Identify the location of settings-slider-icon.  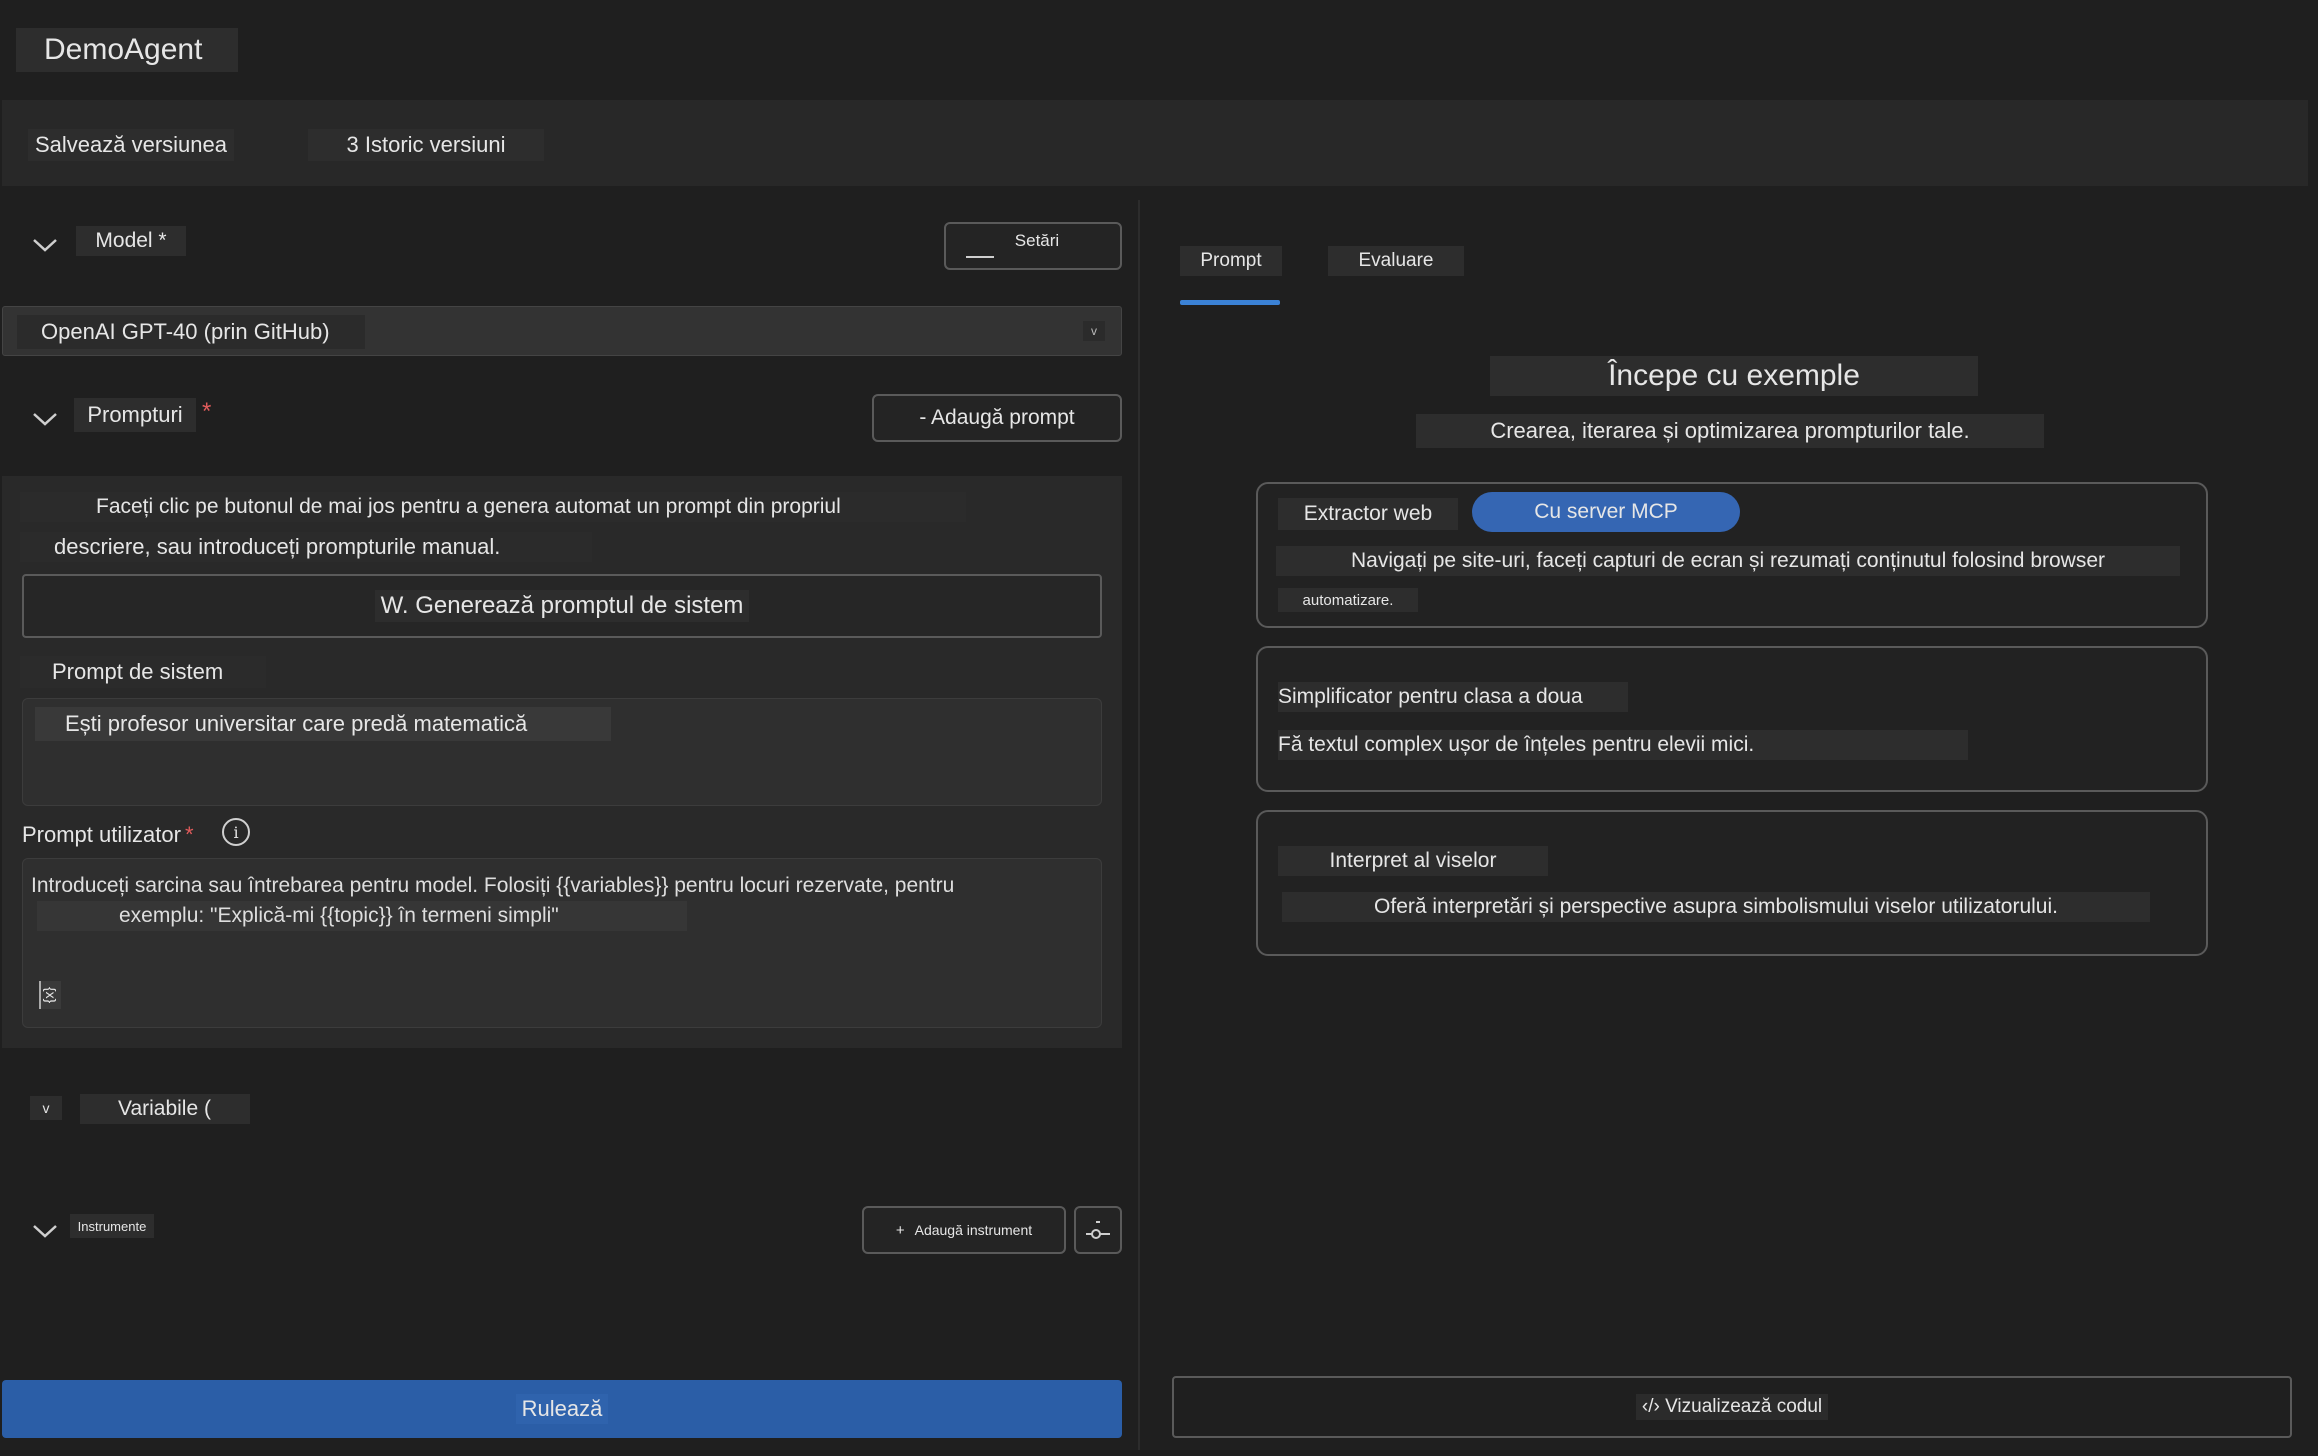
(980, 252).